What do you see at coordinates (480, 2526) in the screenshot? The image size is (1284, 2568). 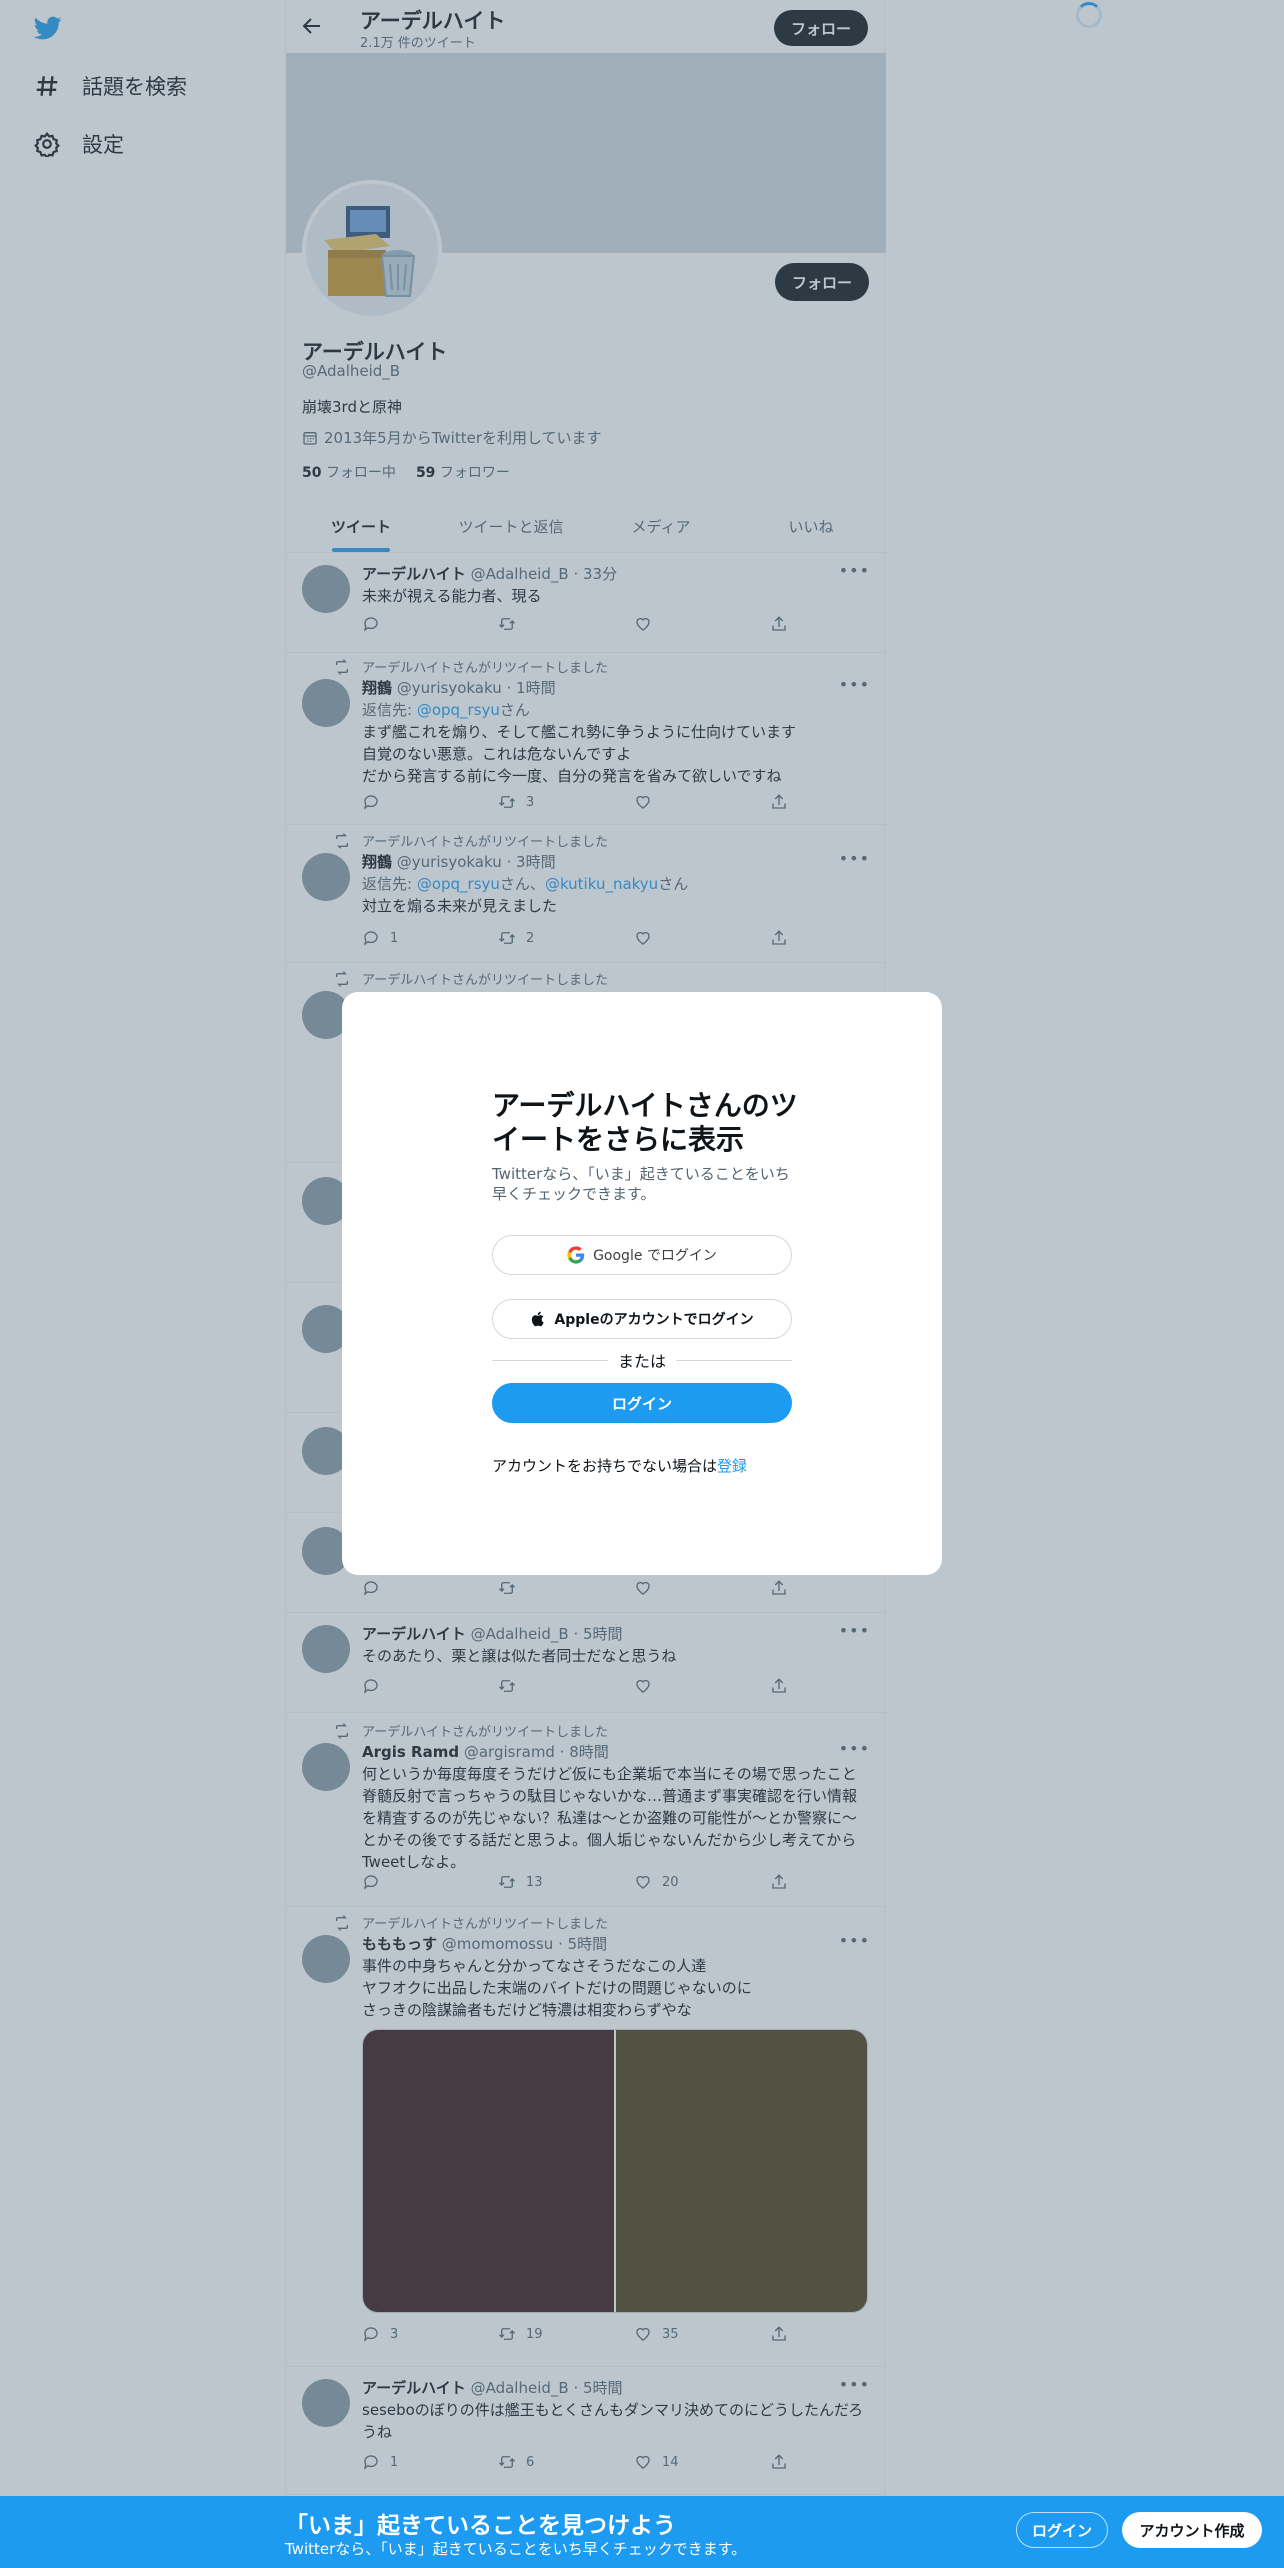 I see `bottom-bar-title: 「いま」起きていることを見つけよう` at bounding box center [480, 2526].